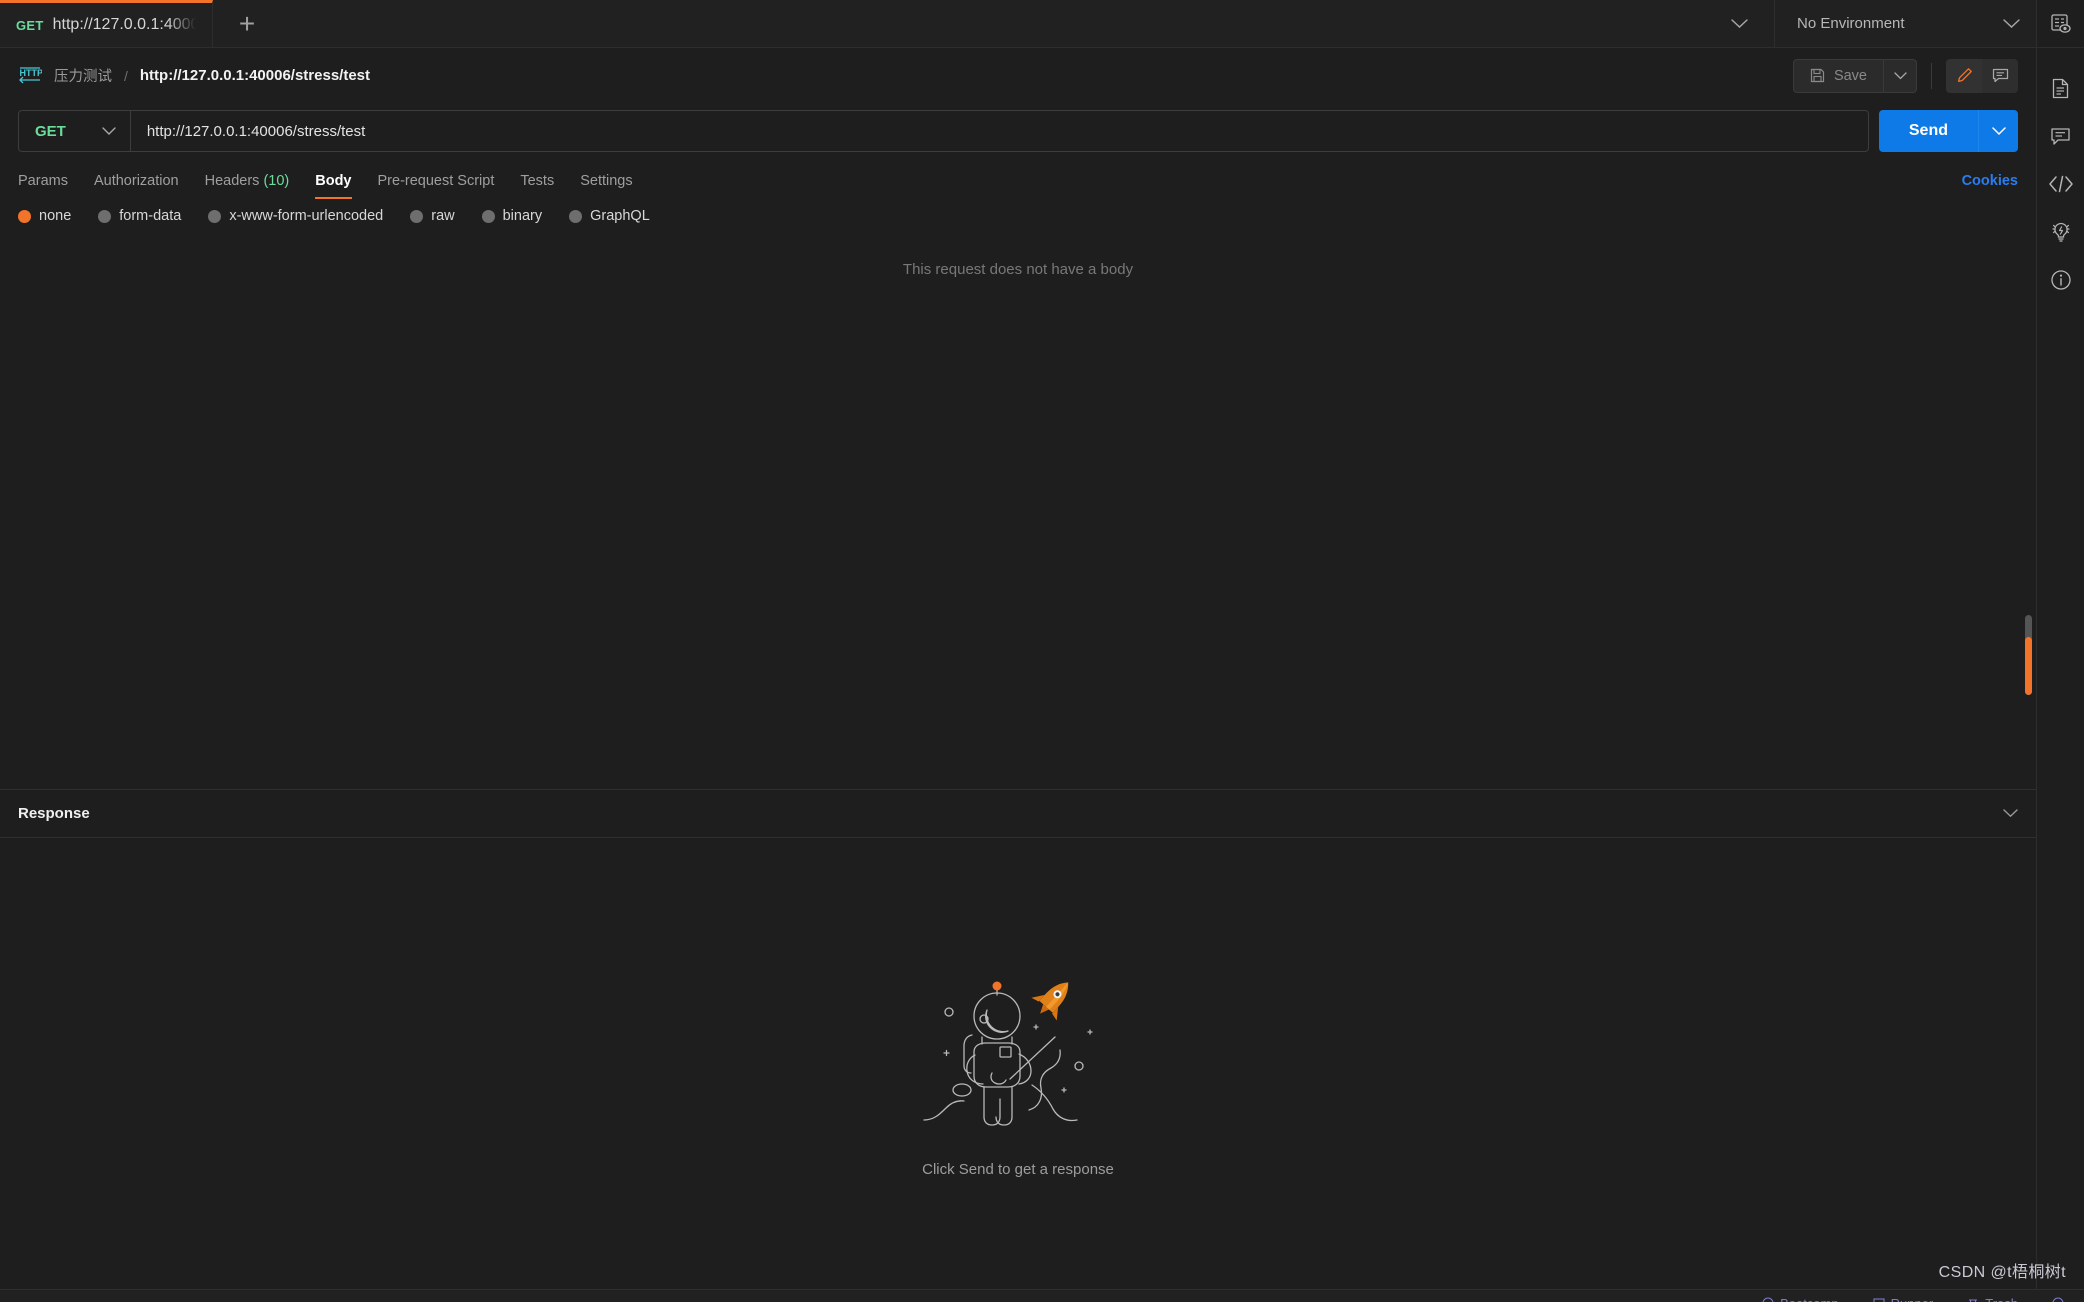 This screenshot has height=1302, width=2084. I want to click on environment-label: No Environment, so click(1851, 23).